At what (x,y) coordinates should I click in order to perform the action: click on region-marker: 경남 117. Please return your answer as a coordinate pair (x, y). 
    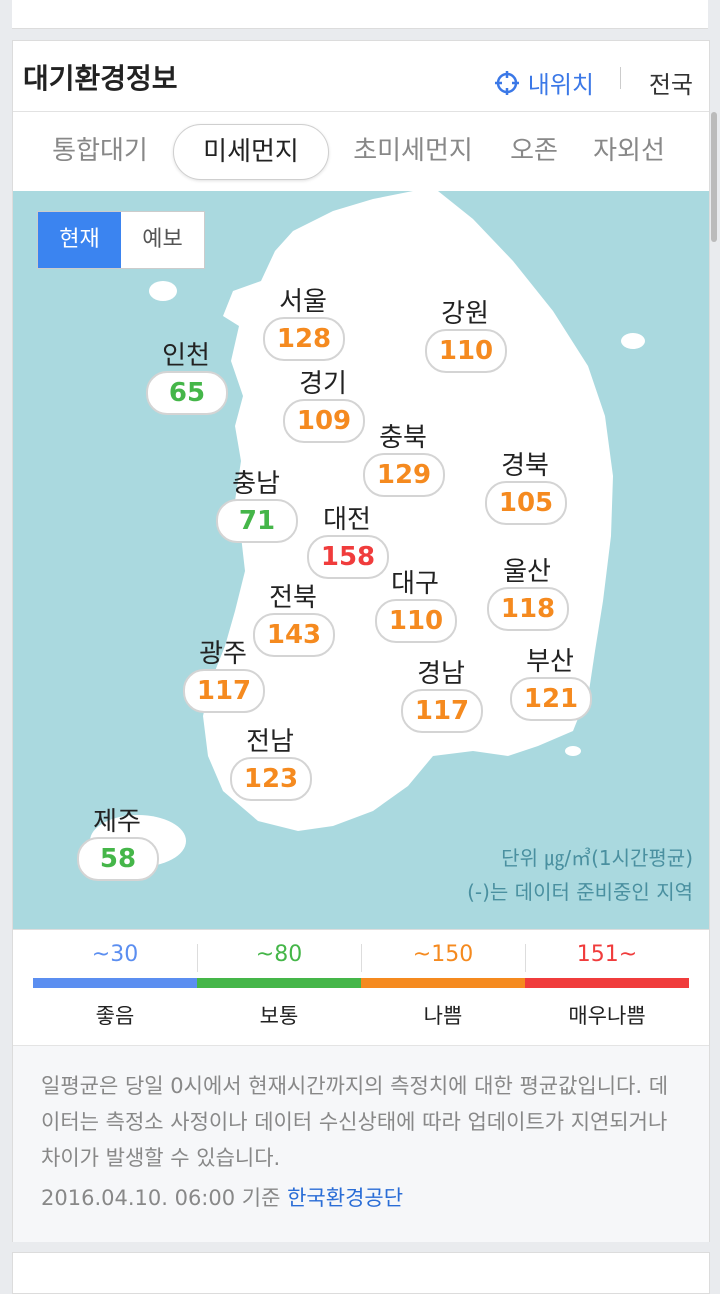
    Looking at the image, I should click on (442, 696).